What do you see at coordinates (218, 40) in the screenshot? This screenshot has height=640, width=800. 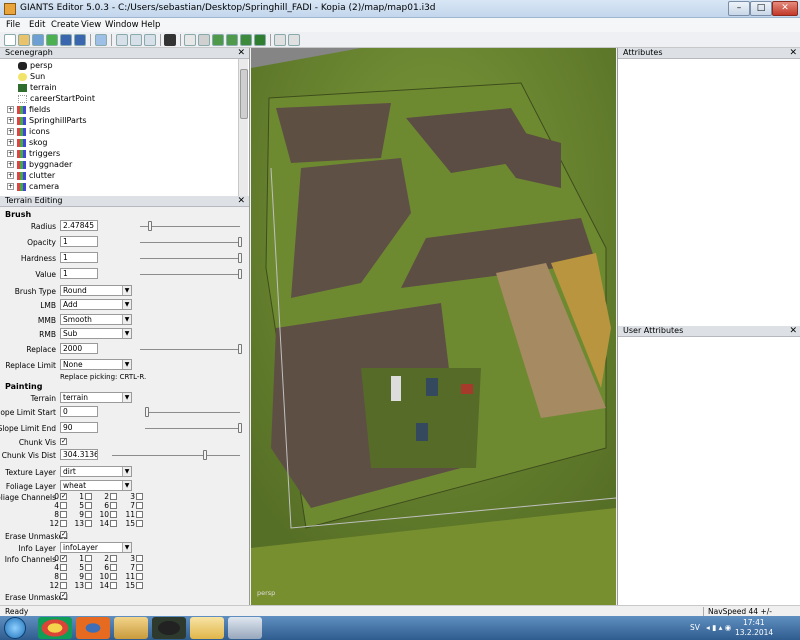 I see `terrain-sculpt-icon` at bounding box center [218, 40].